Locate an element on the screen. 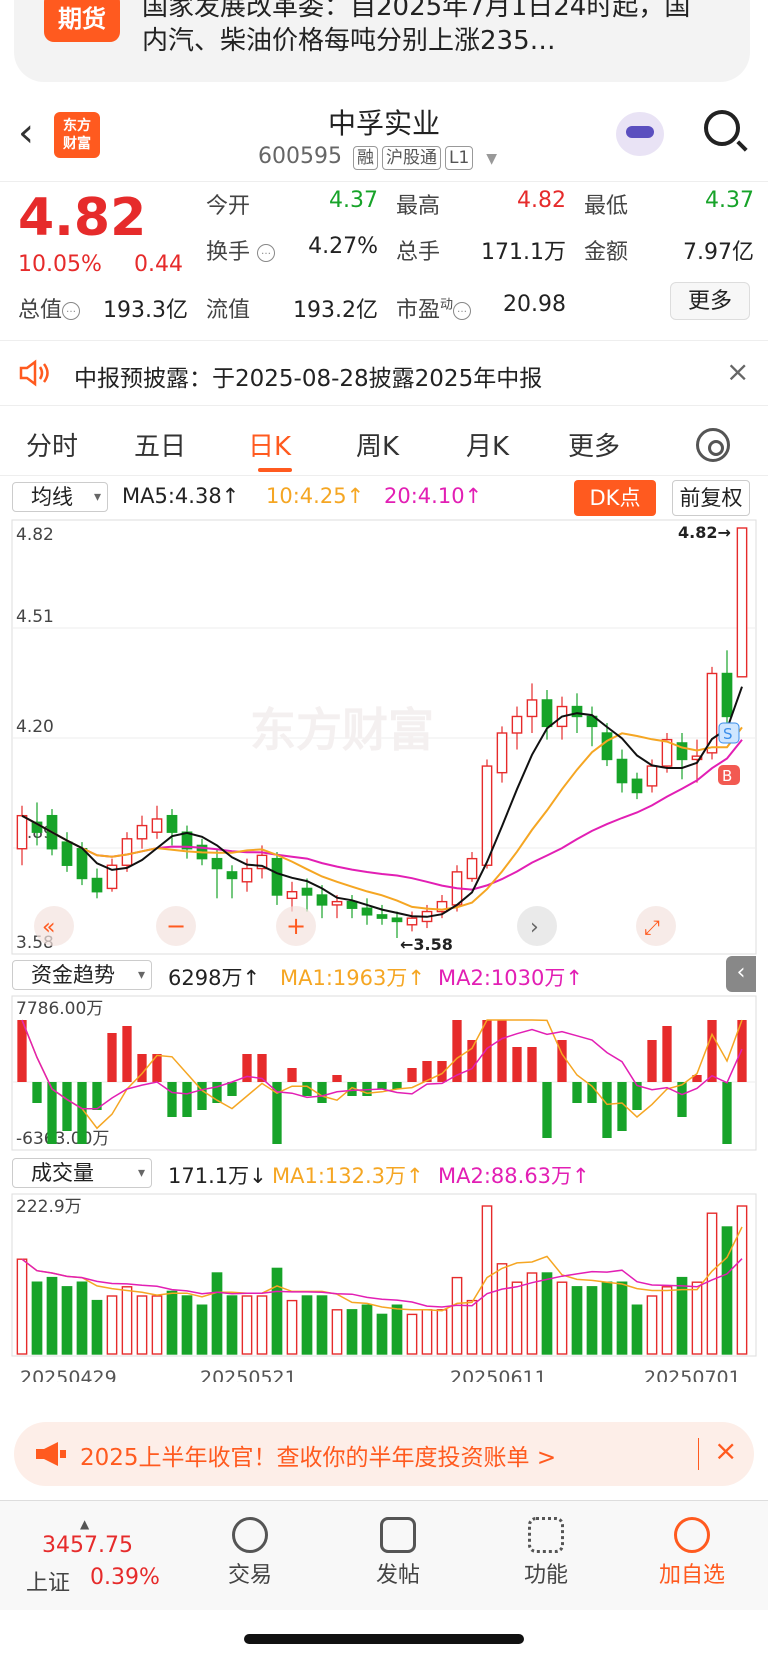  chevron-down-icon: ▼ is located at coordinates (491, 159).